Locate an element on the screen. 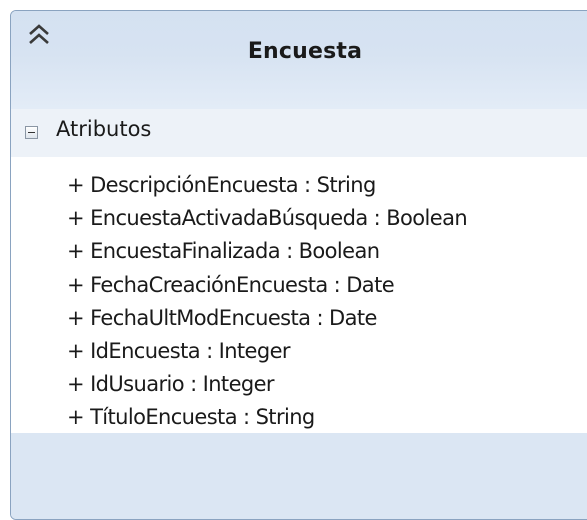  attribute-item: + FechaUltModEncuesta : Date is located at coordinates (222, 318).